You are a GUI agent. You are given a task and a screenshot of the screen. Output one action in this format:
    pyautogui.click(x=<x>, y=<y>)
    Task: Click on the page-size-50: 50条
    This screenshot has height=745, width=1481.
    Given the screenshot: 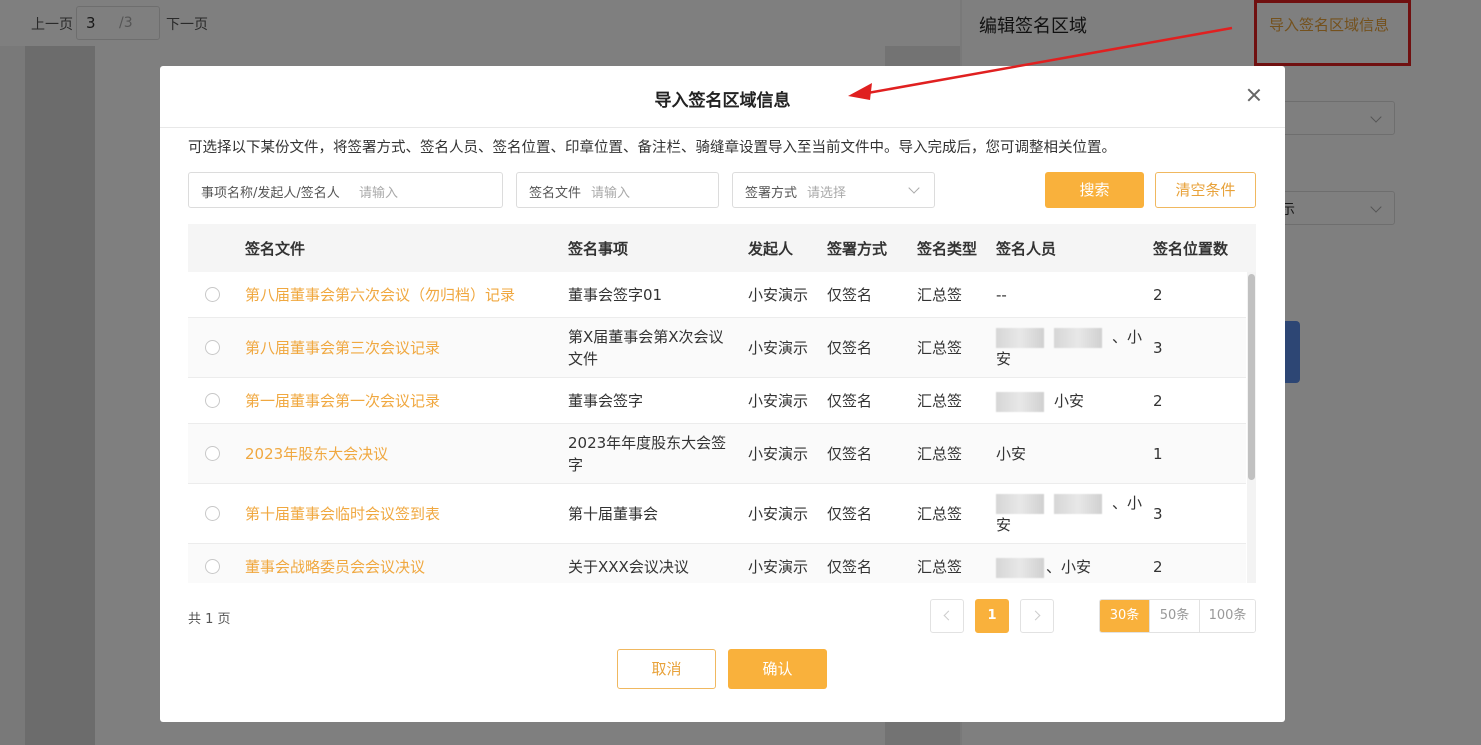 What is the action you would take?
    pyautogui.click(x=1174, y=616)
    